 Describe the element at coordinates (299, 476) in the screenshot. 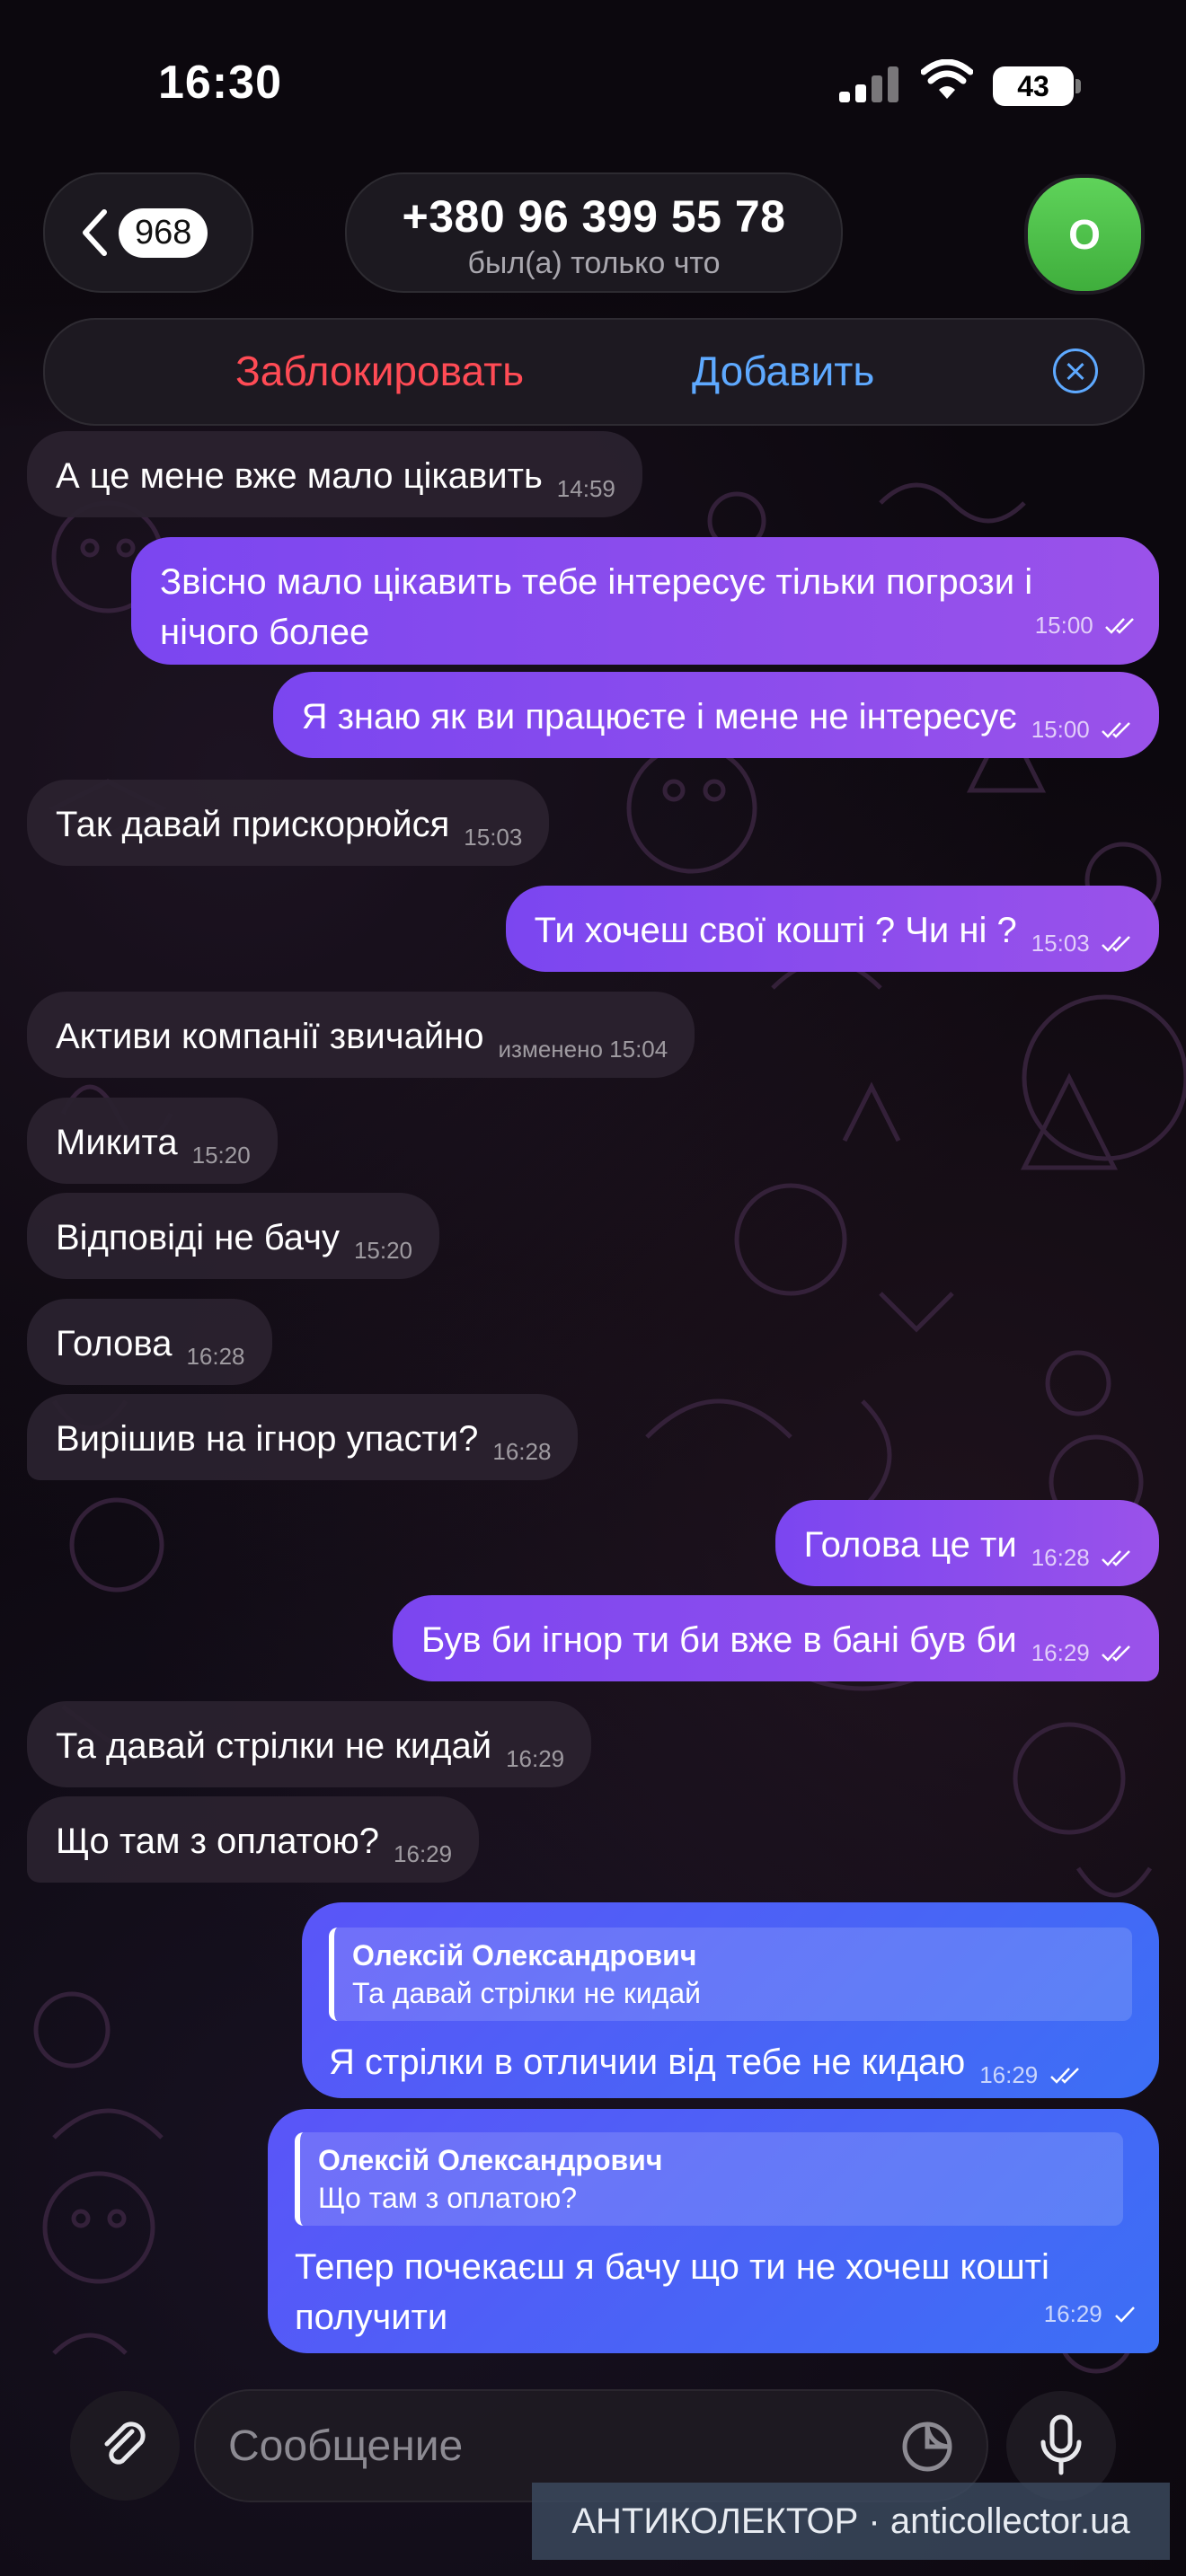

I see `message-text: А це мене вже мало цікавить` at that location.